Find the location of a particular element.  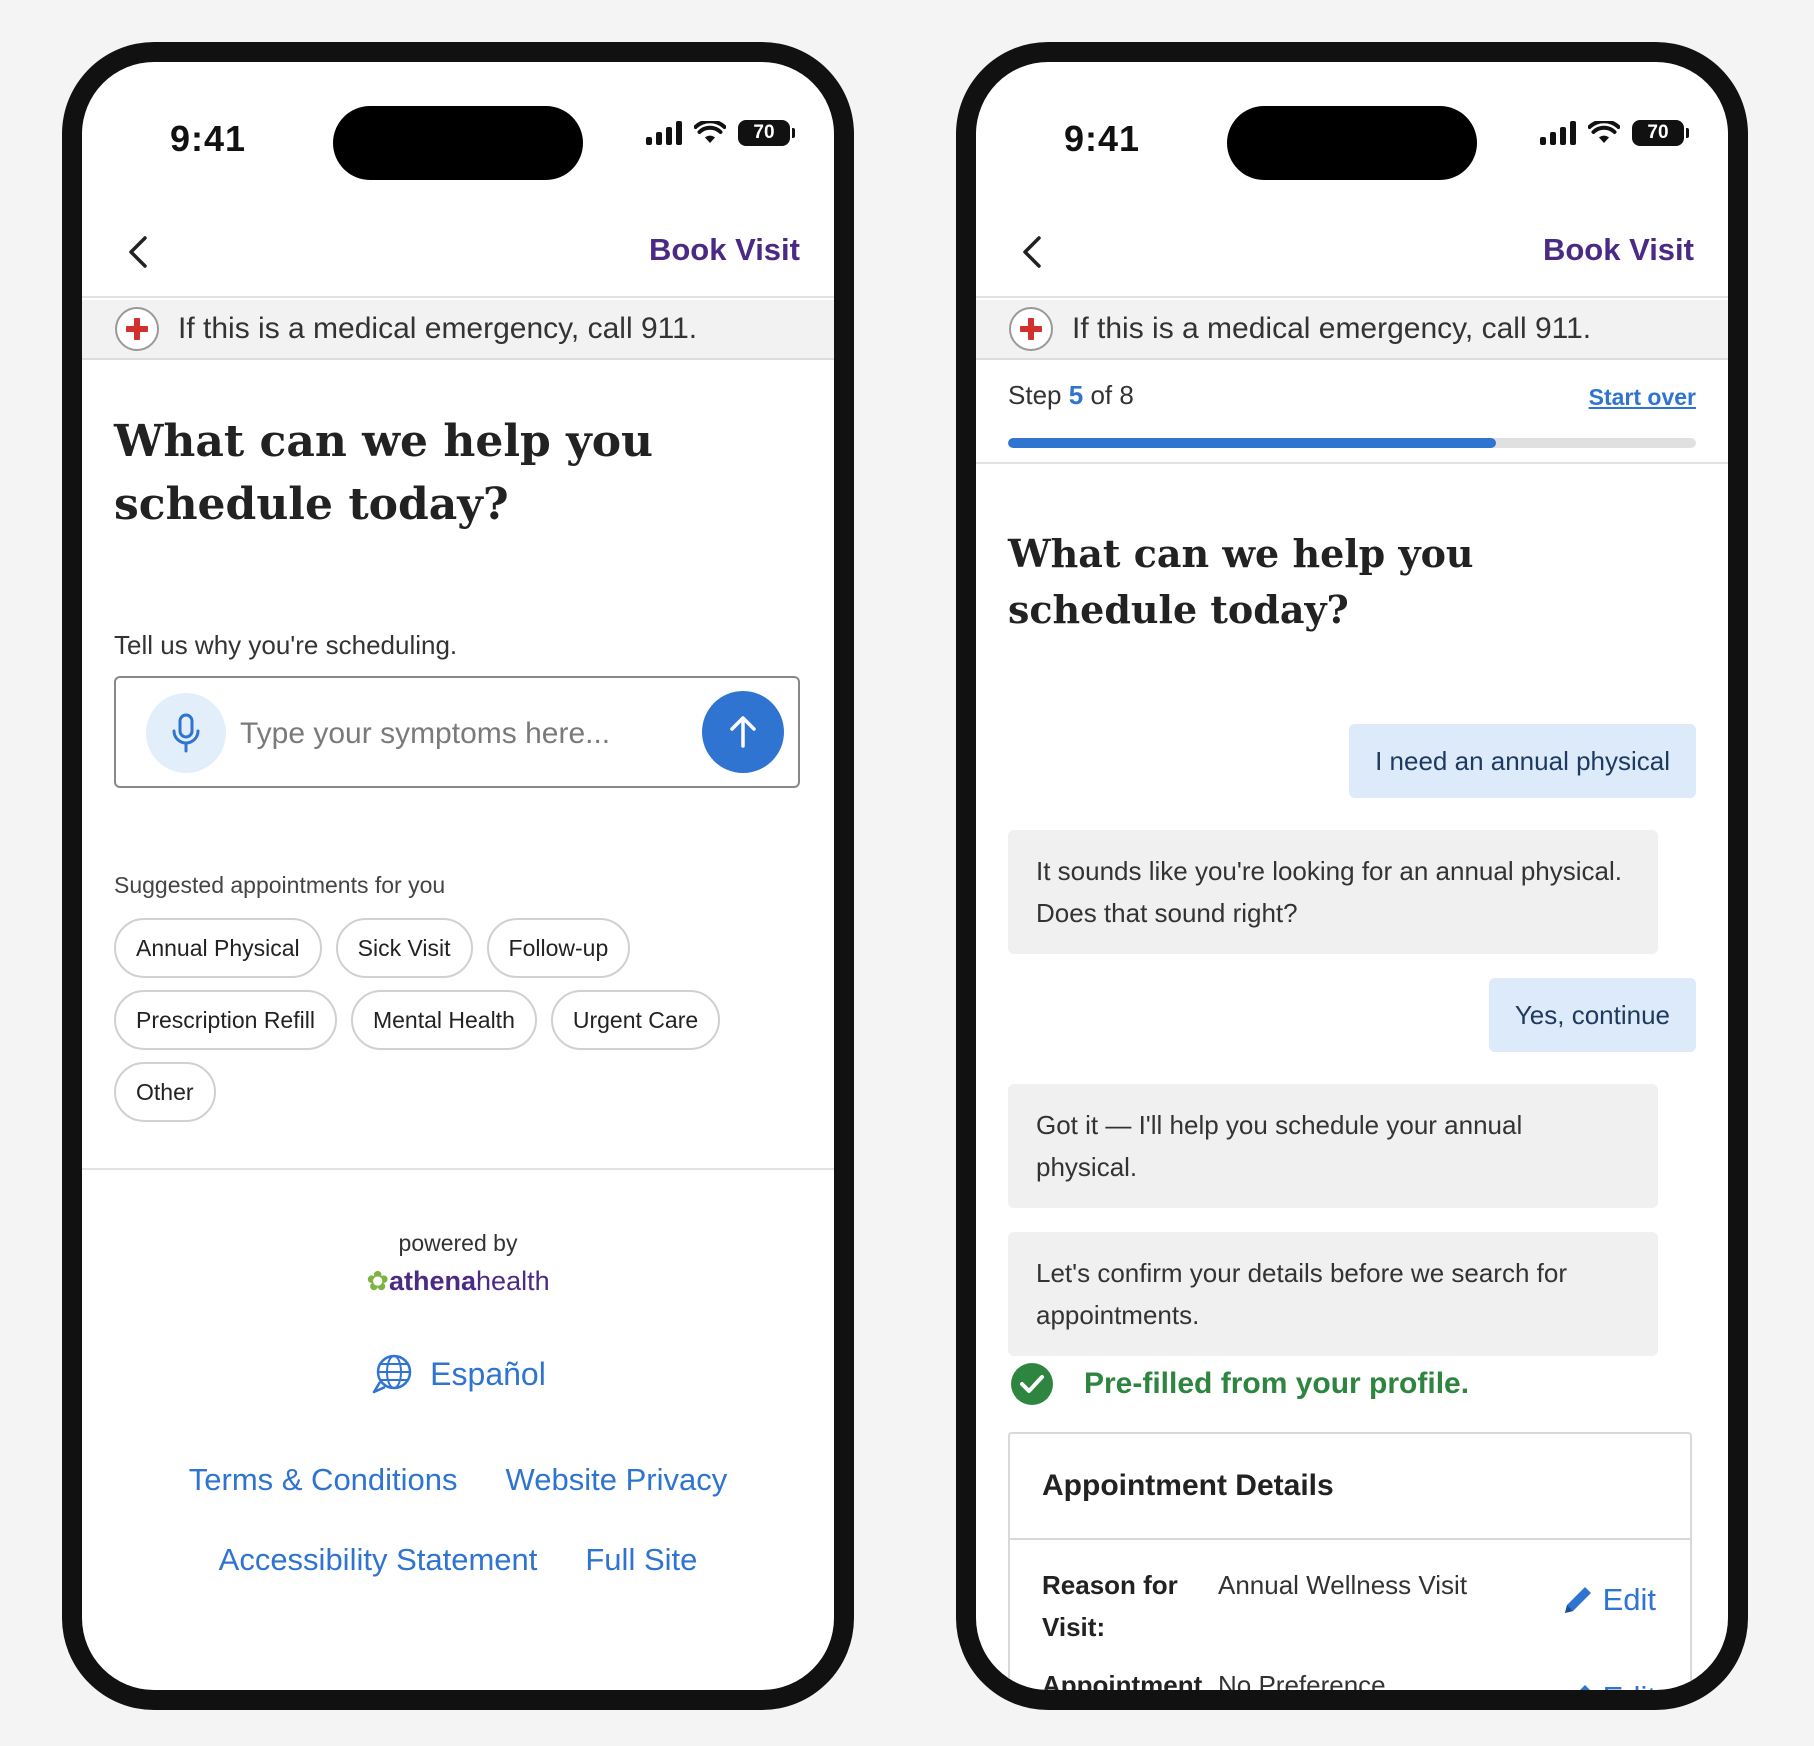

user-message-bubble: I need an annual physical is located at coordinates (1522, 761).